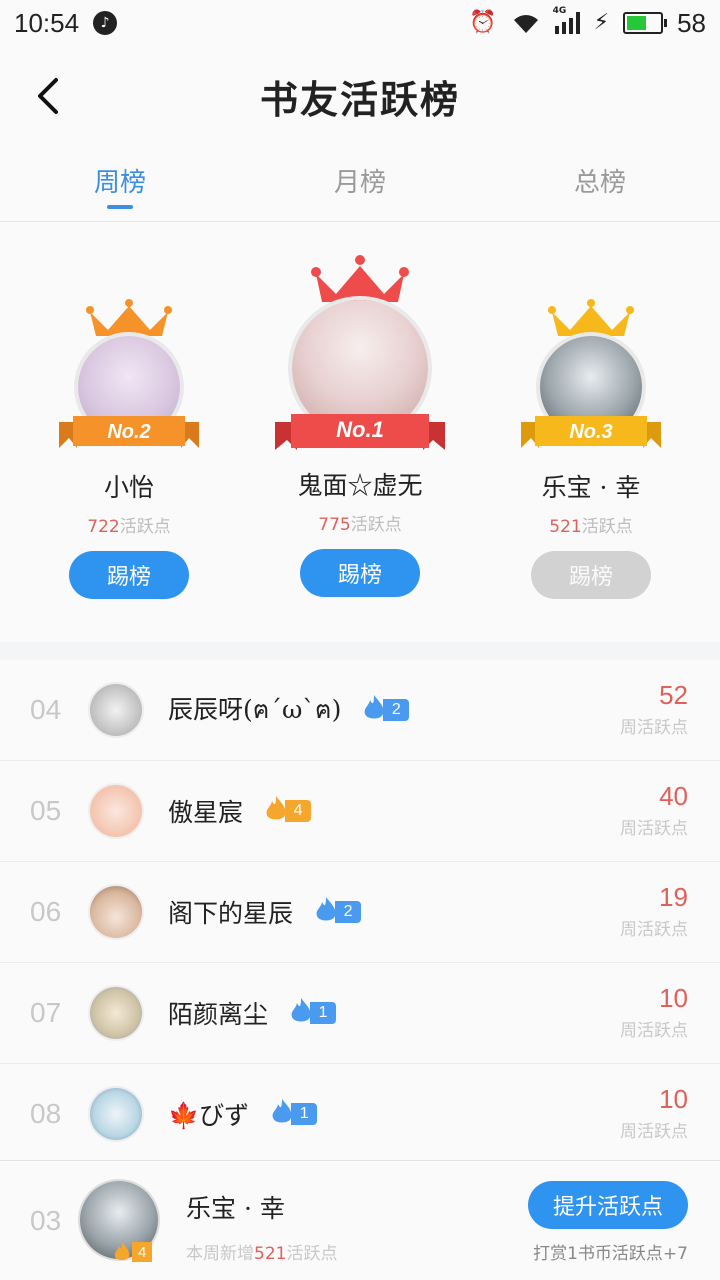 The height and width of the screenshot is (1280, 720). I want to click on rank-number: 05, so click(46, 810).